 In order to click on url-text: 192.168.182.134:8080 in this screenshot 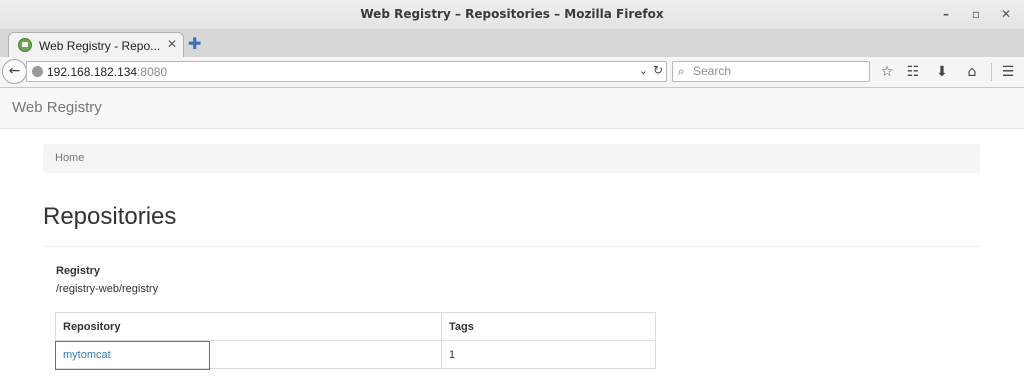, I will do `click(107, 72)`.